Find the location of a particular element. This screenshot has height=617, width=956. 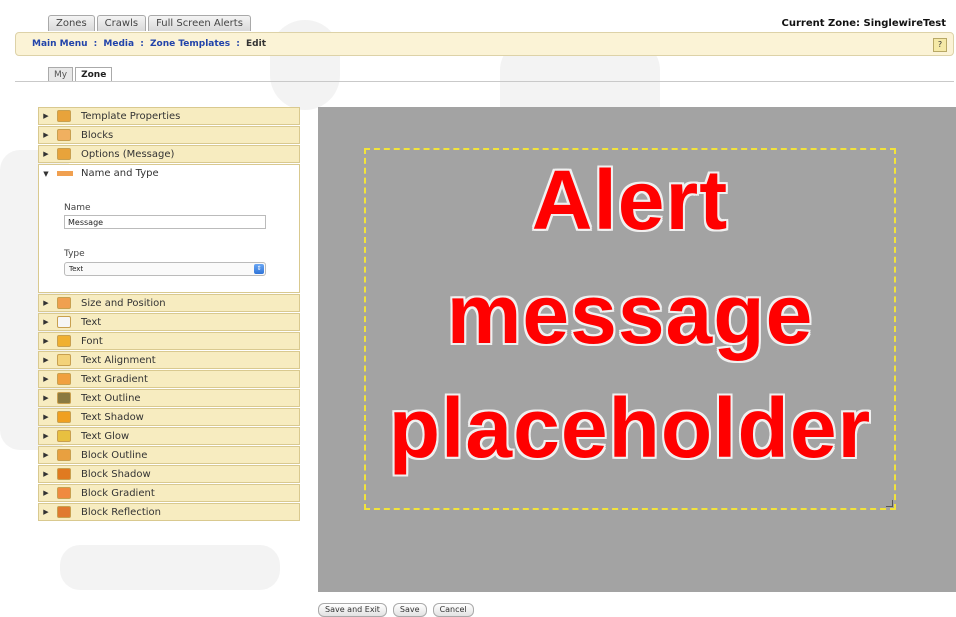

shadow-icon is located at coordinates (64, 417).